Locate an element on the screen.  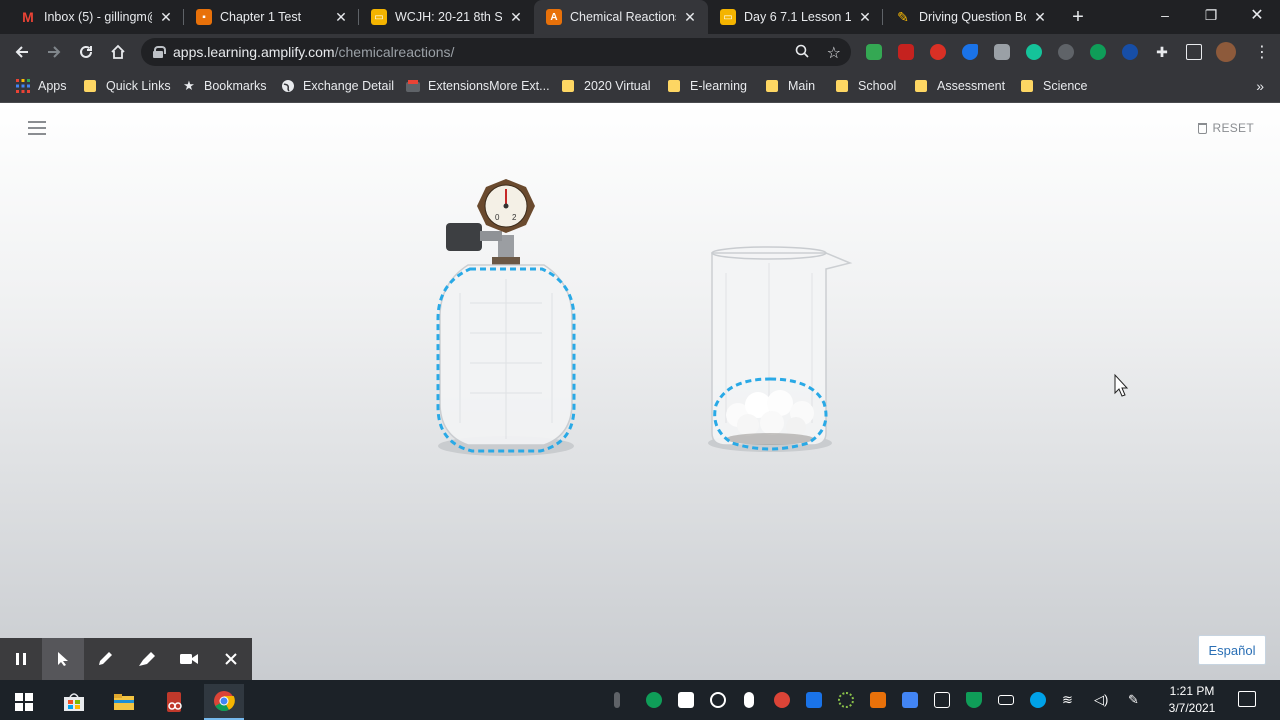
camera-button is located at coordinates (189, 659).